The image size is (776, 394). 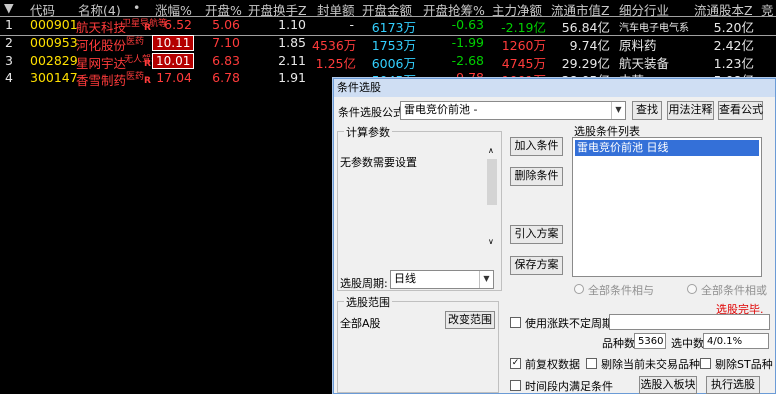 What do you see at coordinates (368, 302) in the screenshot?
I see `range-title: 选股范围` at bounding box center [368, 302].